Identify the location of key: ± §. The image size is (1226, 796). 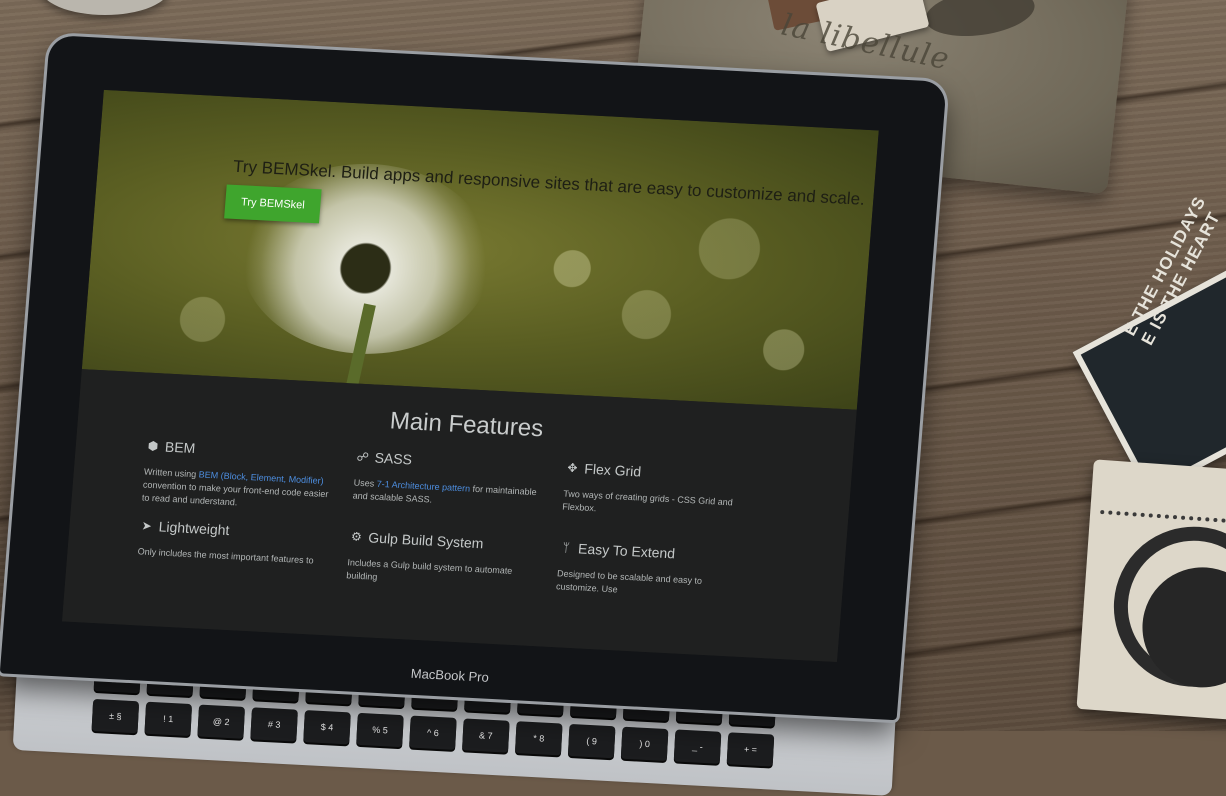
(115, 716).